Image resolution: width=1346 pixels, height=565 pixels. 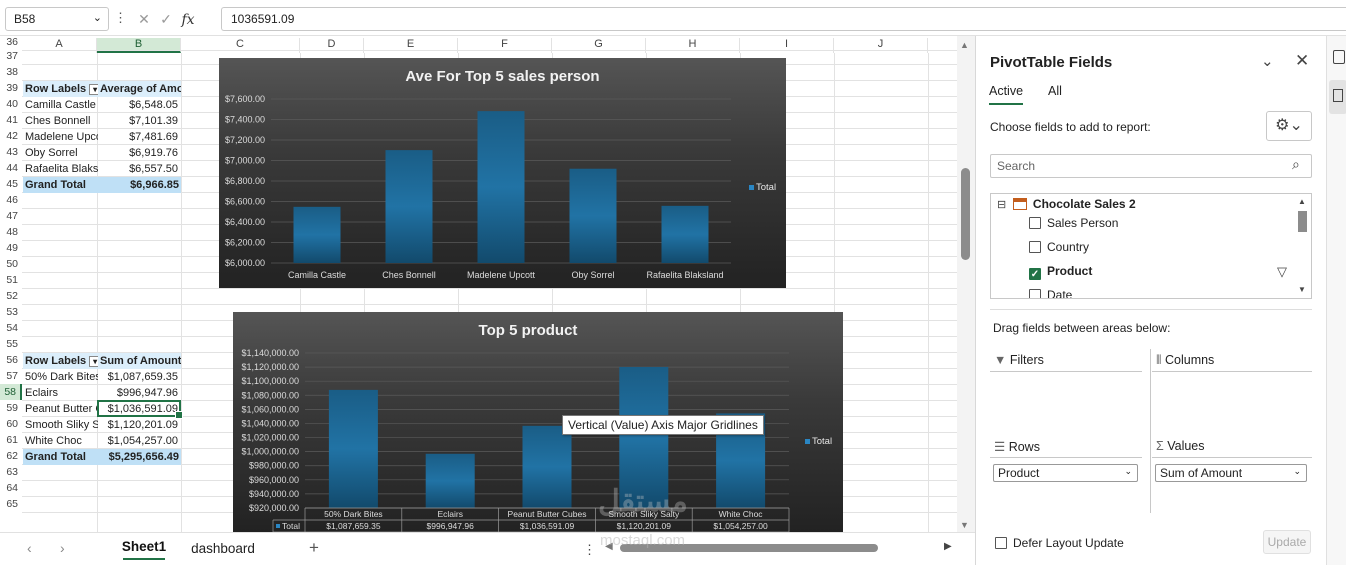 I want to click on list-scroll-down-icon: ▼, so click(x=1302, y=289).